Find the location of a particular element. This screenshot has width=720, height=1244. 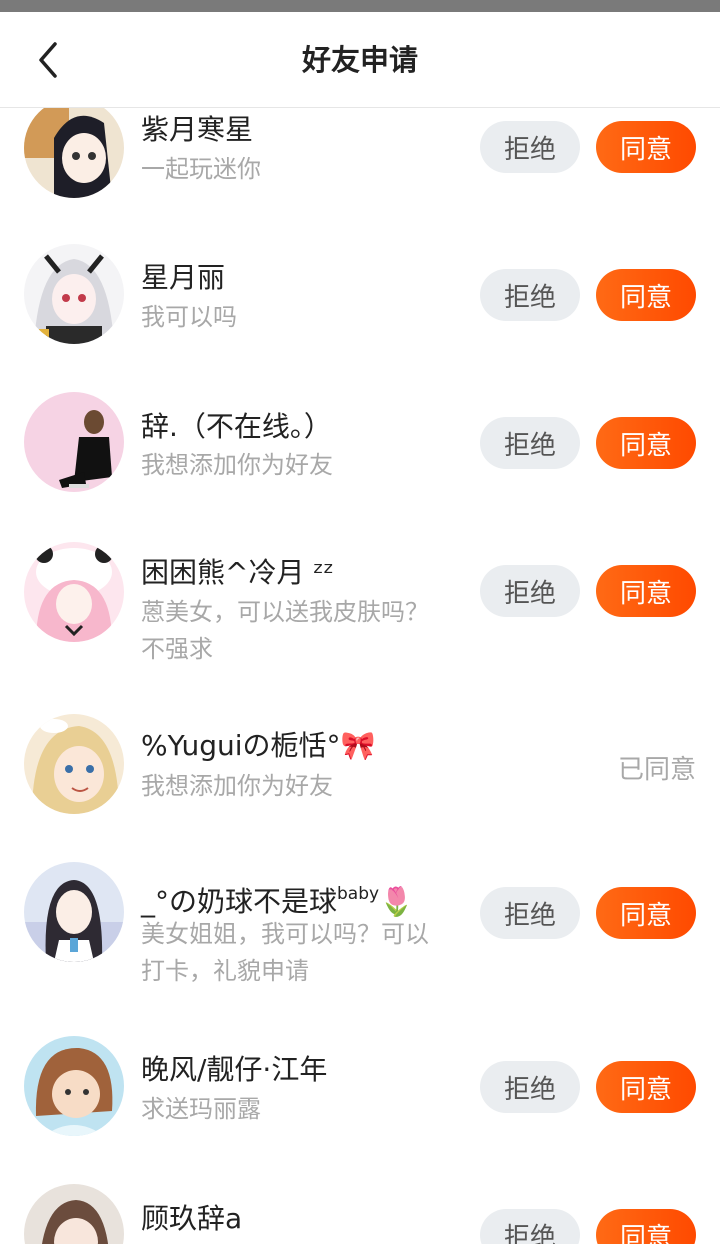

request-name: 星月丽 is located at coordinates (183, 277).